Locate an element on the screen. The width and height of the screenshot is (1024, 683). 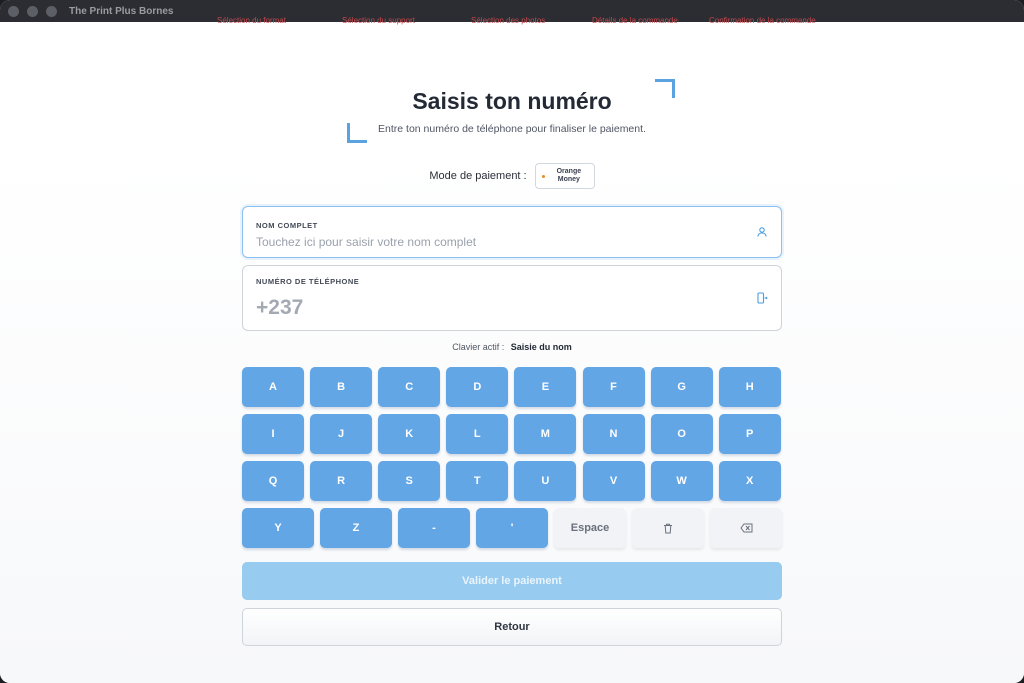
payment-method-line1: Orange is located at coordinates (569, 171).